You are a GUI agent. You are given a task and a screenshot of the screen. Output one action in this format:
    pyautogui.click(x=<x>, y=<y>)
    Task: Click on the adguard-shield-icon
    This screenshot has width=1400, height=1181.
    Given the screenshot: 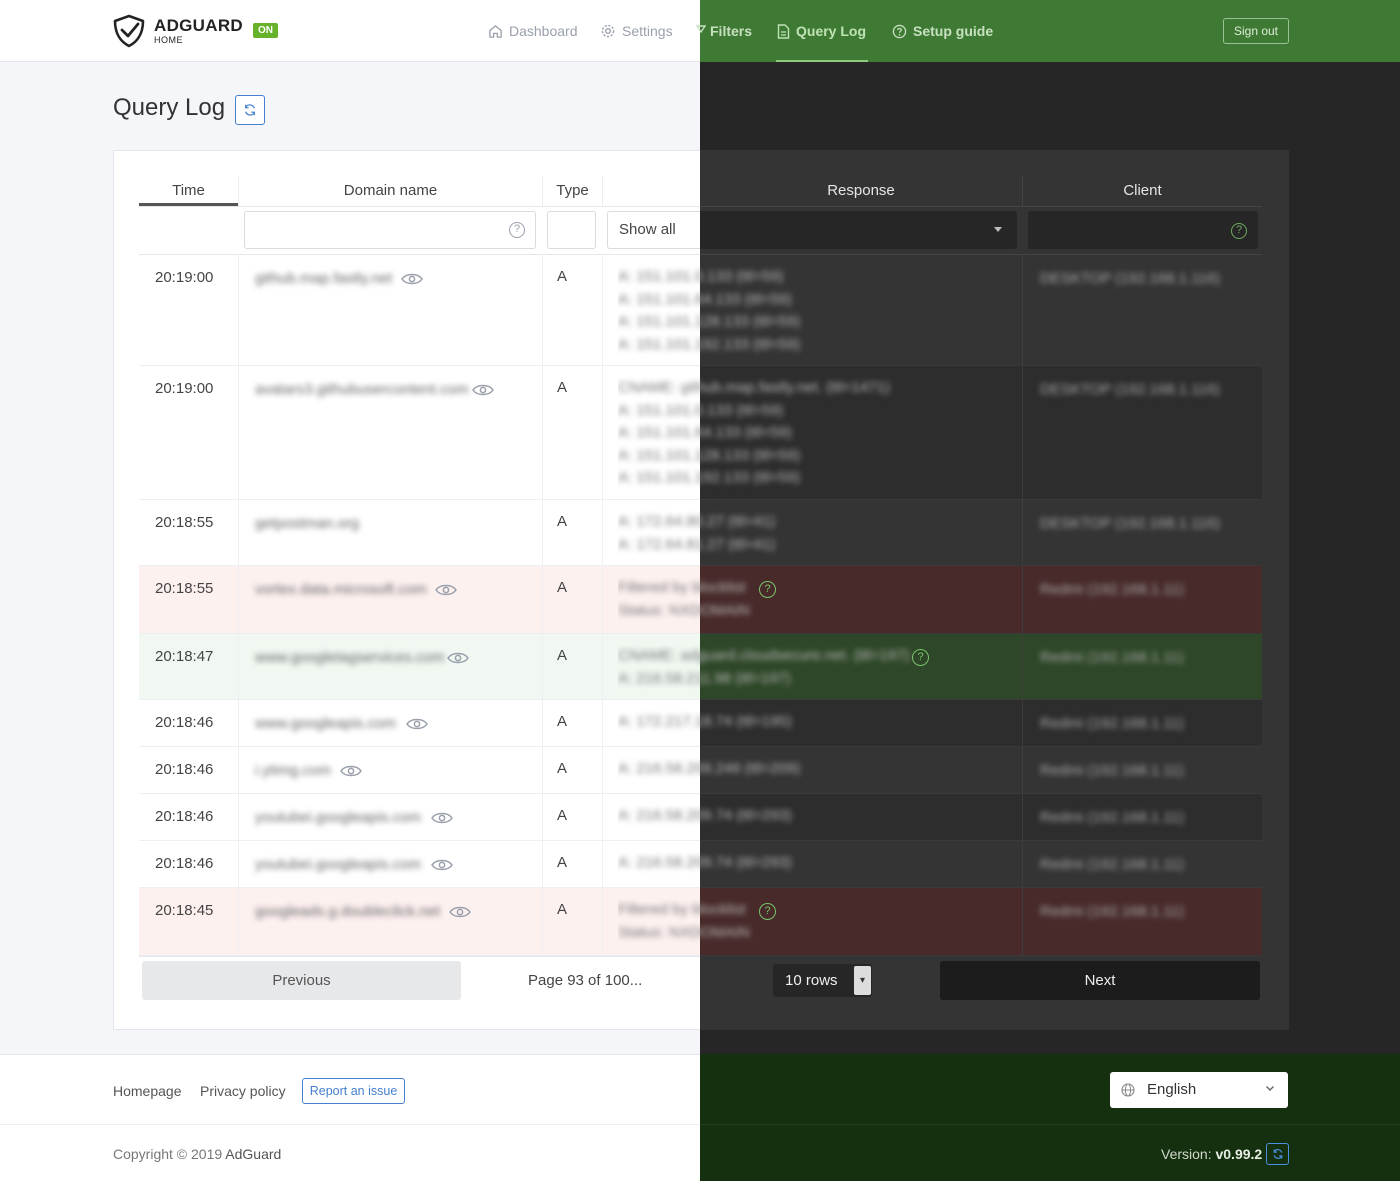 What is the action you would take?
    pyautogui.click(x=129, y=31)
    